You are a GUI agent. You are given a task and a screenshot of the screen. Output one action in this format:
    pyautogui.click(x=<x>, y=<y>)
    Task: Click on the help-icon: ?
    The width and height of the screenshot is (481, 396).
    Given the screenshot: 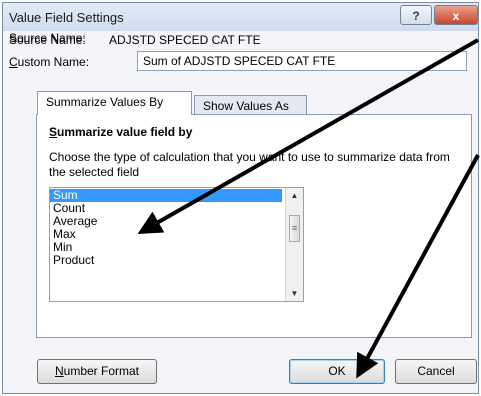 What is the action you would take?
    pyautogui.click(x=416, y=16)
    